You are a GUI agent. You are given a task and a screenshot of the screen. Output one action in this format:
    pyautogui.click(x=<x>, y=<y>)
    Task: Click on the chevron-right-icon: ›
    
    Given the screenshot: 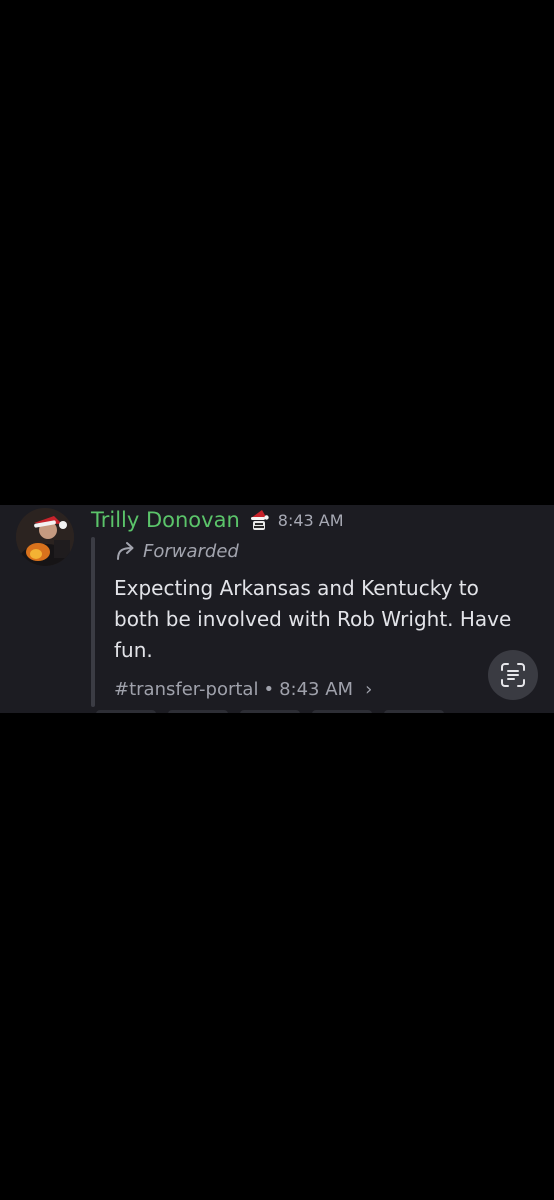 What is the action you would take?
    pyautogui.click(x=368, y=689)
    